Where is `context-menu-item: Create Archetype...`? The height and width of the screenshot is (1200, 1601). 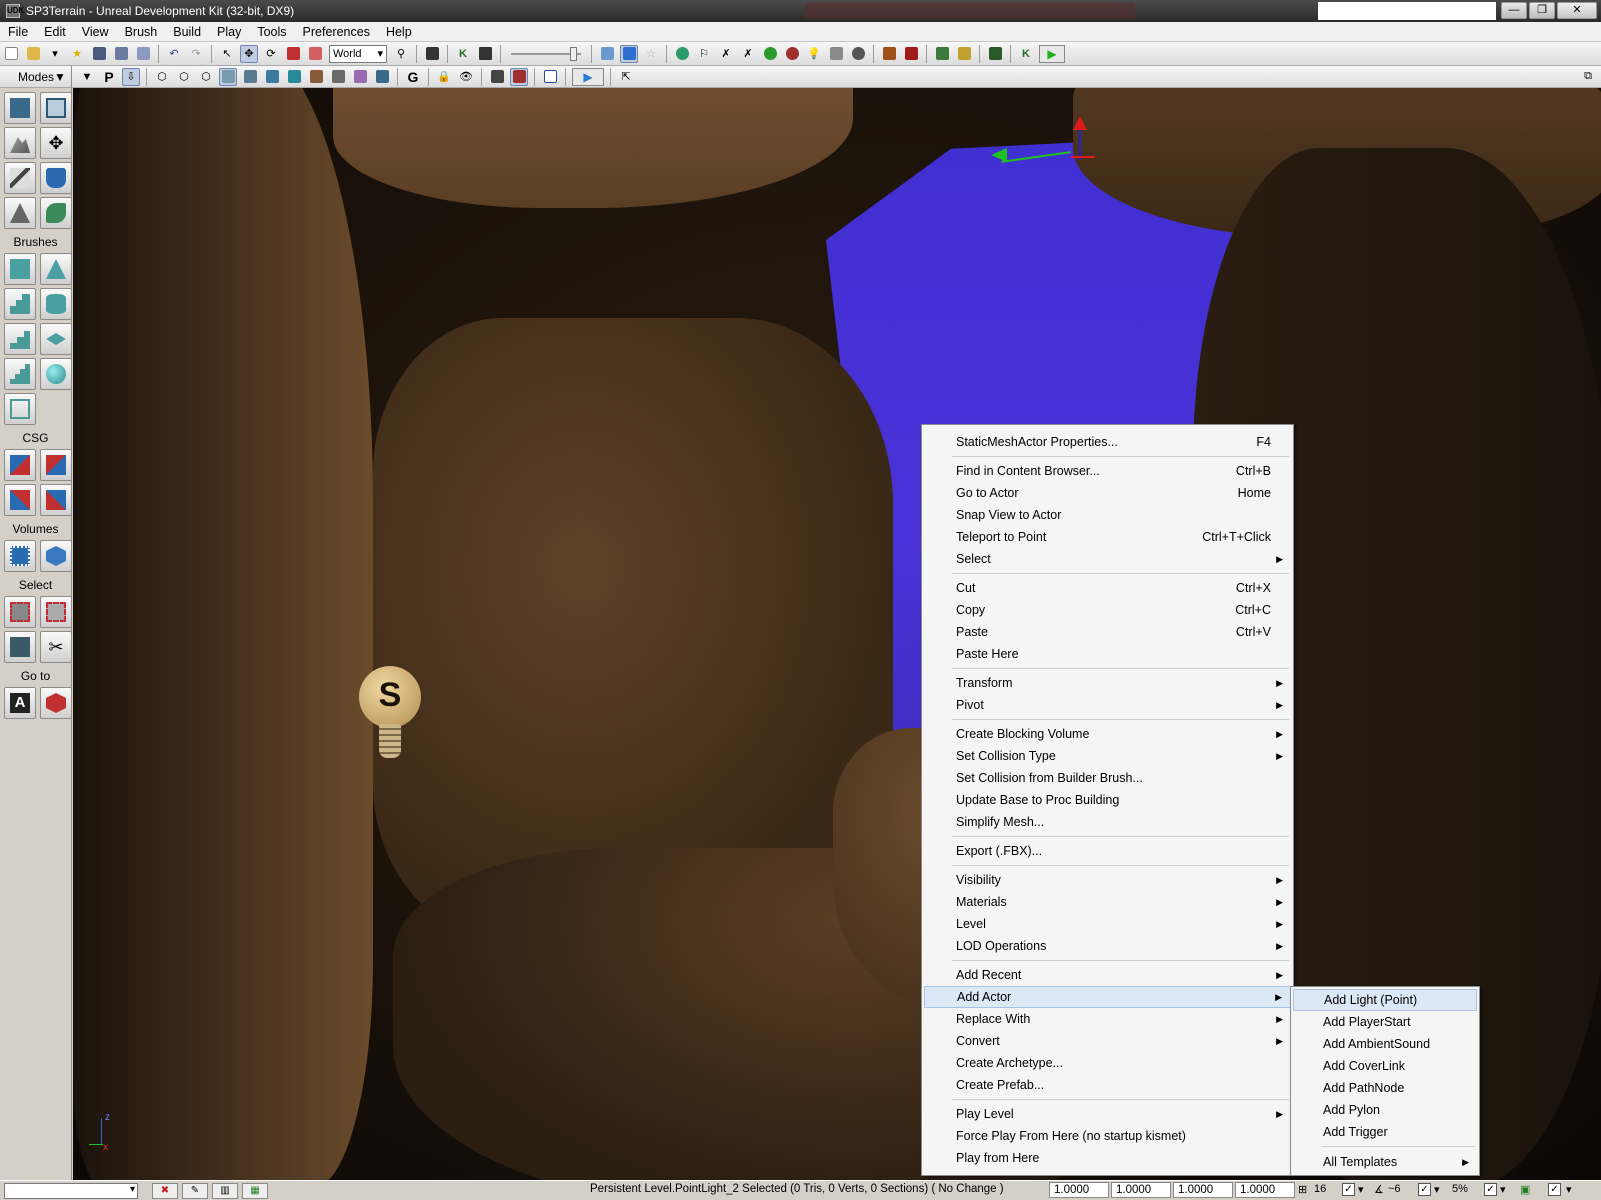
context-menu-item: Create Archetype... is located at coordinates (1107, 1063).